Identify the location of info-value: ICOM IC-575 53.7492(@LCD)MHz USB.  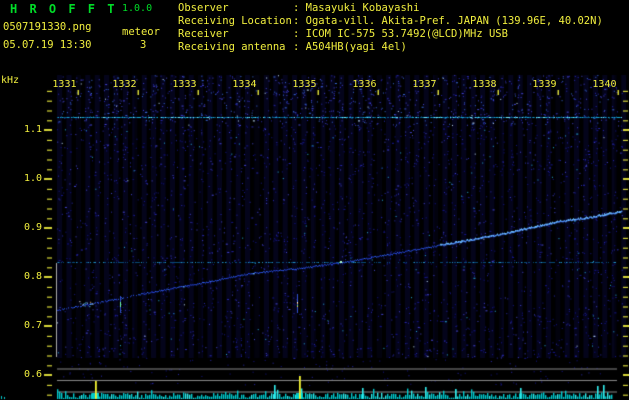
(406, 34).